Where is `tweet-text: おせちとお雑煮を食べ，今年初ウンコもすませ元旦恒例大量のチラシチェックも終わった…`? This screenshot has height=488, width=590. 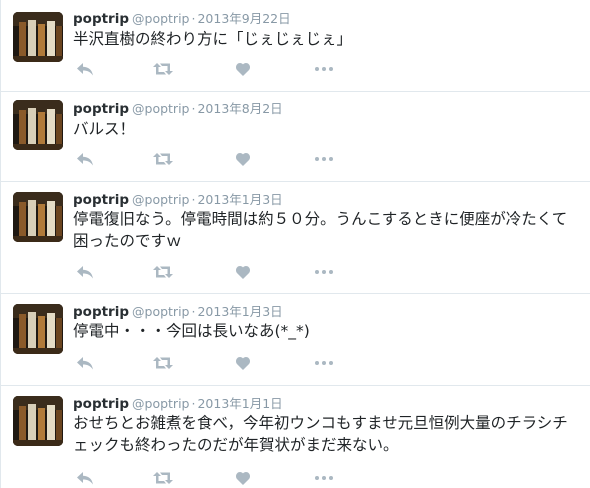 tweet-text: おせちとお雑煮を食べ，今年初ウンコもすませ元旦恒例大量のチラシチェックも終わった… is located at coordinates (320, 434).